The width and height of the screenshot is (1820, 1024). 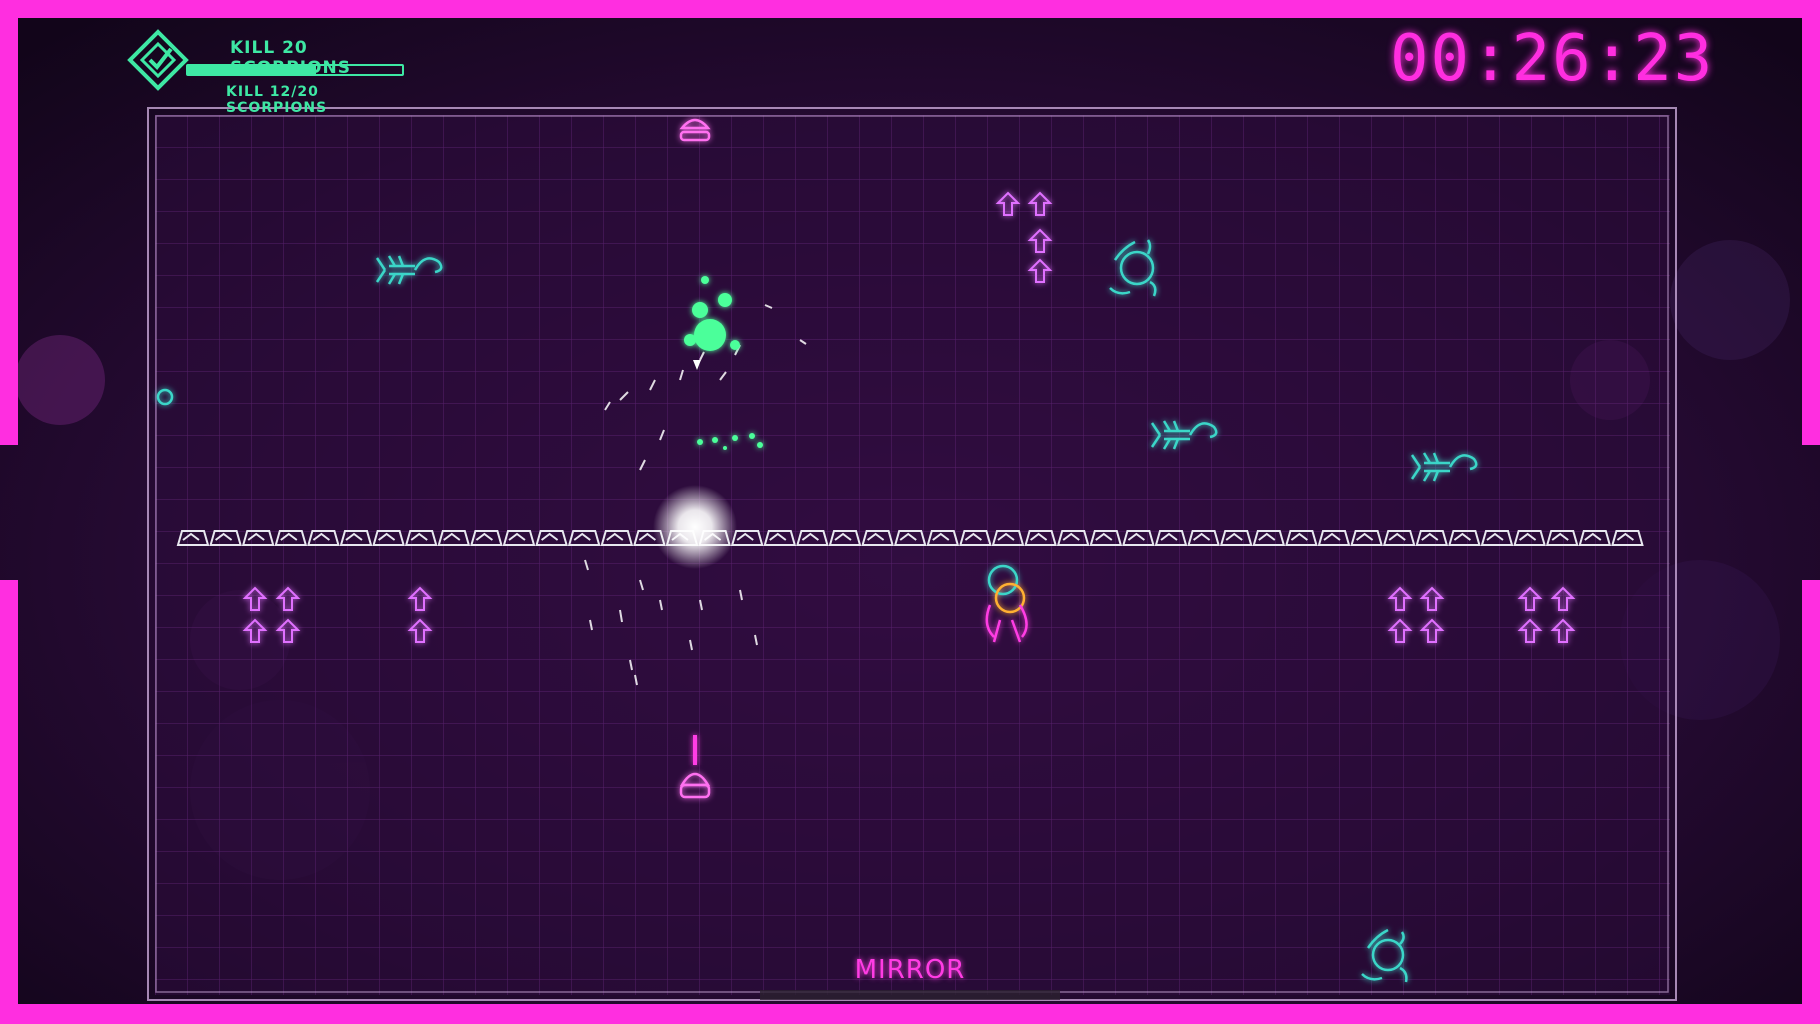 I want to click on checkmark-diamond-icon, so click(x=158, y=60).